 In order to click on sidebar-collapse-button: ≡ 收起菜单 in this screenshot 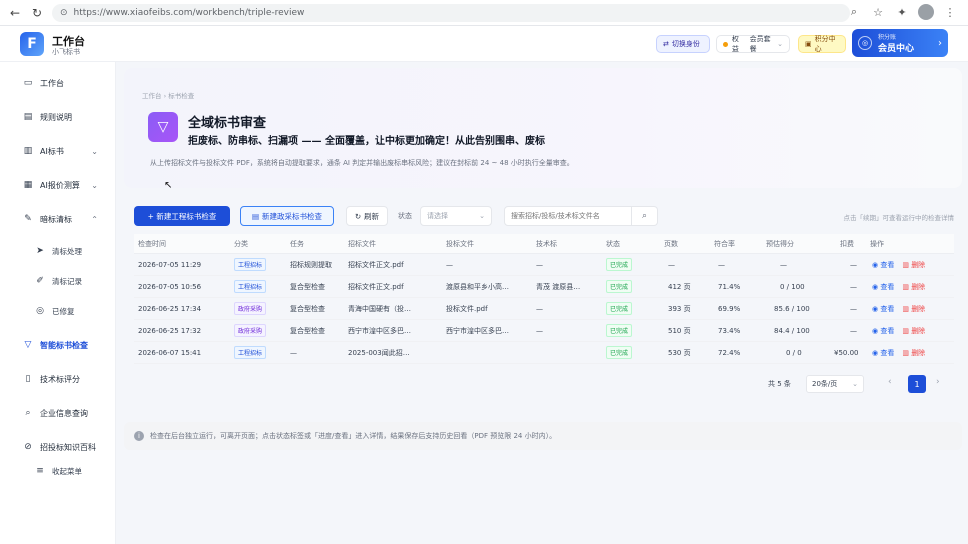, I will do `click(58, 471)`.